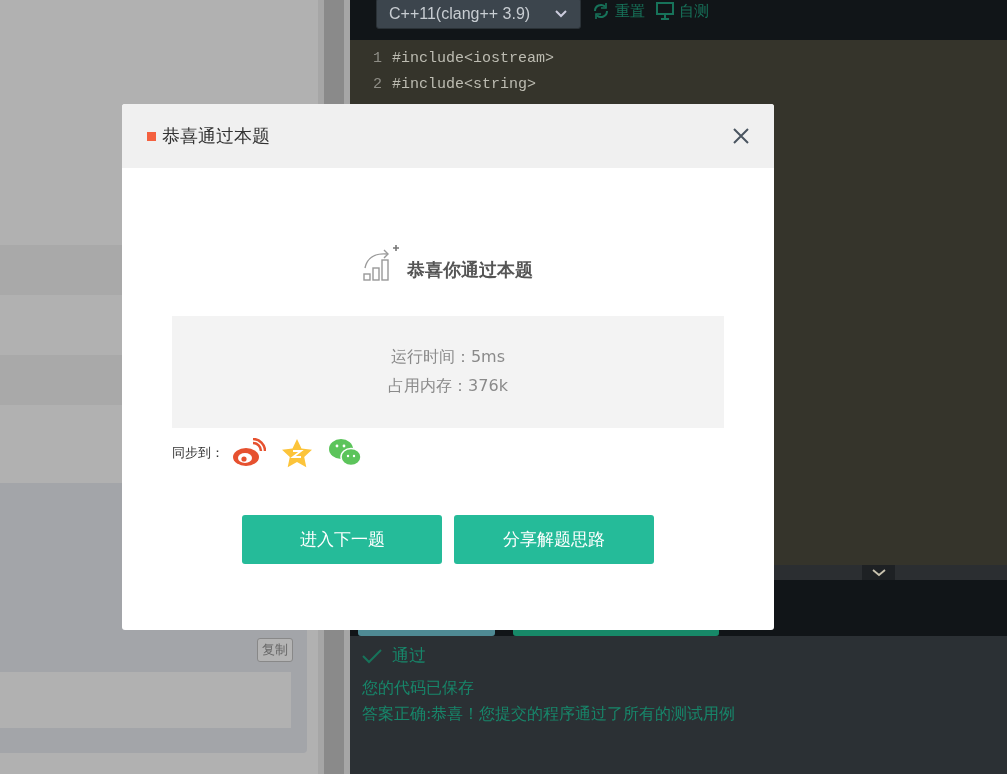  I want to click on stat-text: 占用内存：376k, so click(448, 386).